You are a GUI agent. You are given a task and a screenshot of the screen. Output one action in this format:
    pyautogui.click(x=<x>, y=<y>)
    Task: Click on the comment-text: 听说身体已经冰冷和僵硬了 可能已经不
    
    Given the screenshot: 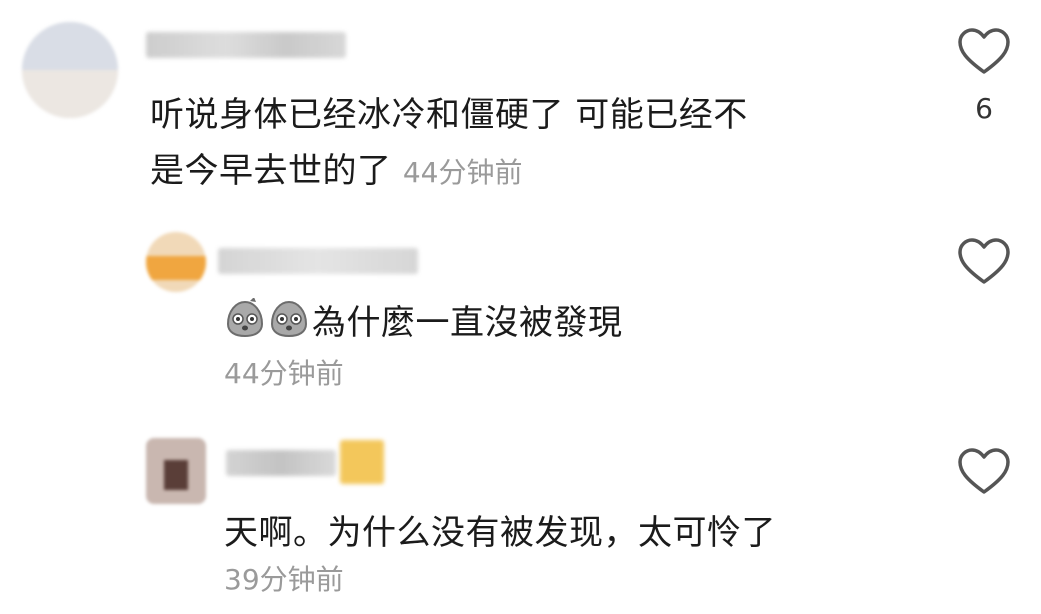 What is the action you would take?
    pyautogui.click(x=449, y=115)
    